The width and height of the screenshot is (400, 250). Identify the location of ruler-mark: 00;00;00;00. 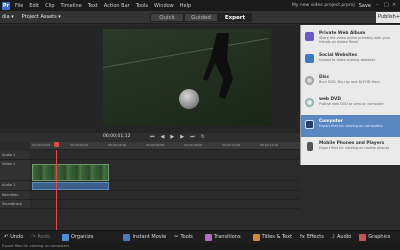
(41, 145).